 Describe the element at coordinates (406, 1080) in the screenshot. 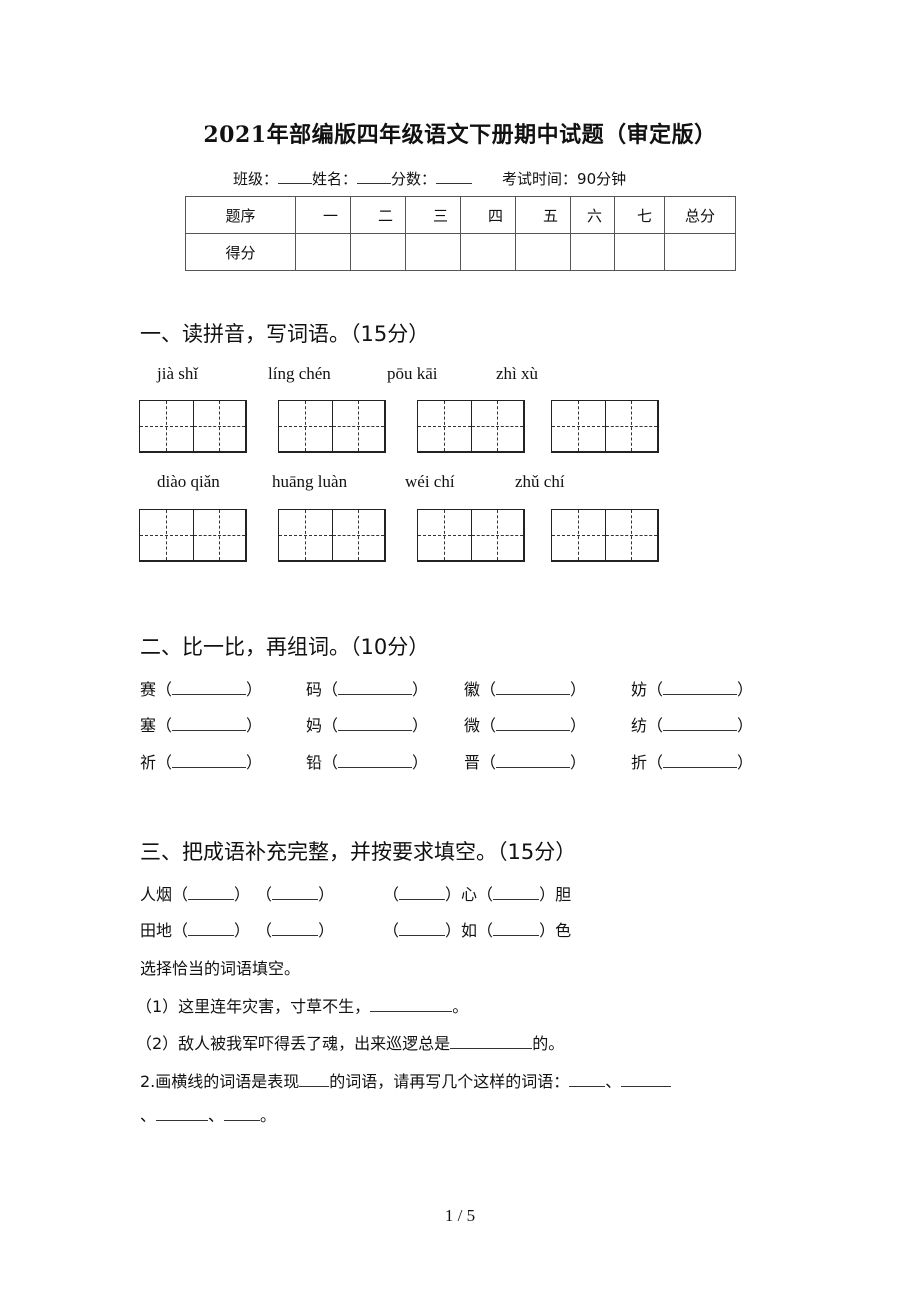

I see `question-3-line1: 2.画横线的词语是表现 的词语，请再写几个这样的词语：、` at that location.